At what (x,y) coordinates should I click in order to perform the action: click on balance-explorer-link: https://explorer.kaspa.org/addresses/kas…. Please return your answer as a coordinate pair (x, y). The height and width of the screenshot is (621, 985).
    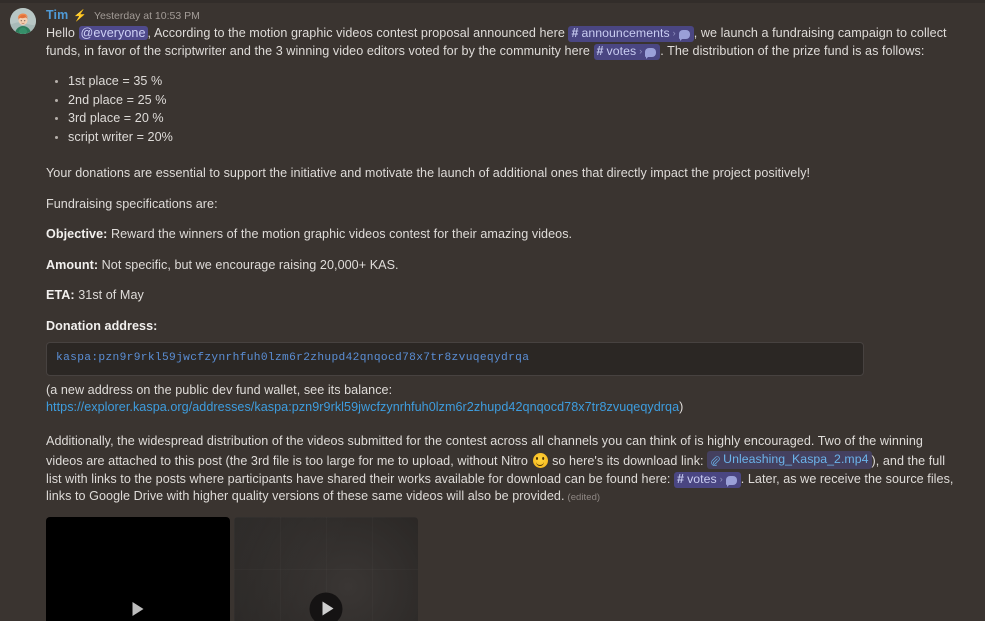
    Looking at the image, I should click on (362, 407).